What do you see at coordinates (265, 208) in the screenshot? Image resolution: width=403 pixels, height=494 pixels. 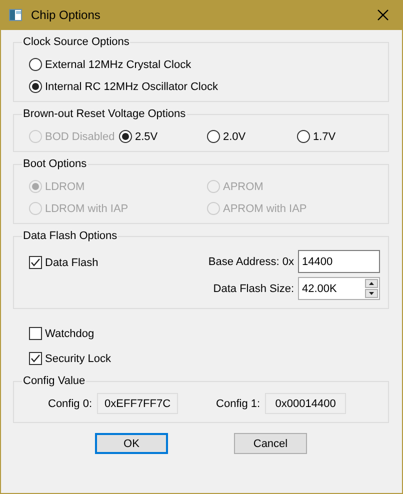 I see `radio-label: APROM with IAP` at bounding box center [265, 208].